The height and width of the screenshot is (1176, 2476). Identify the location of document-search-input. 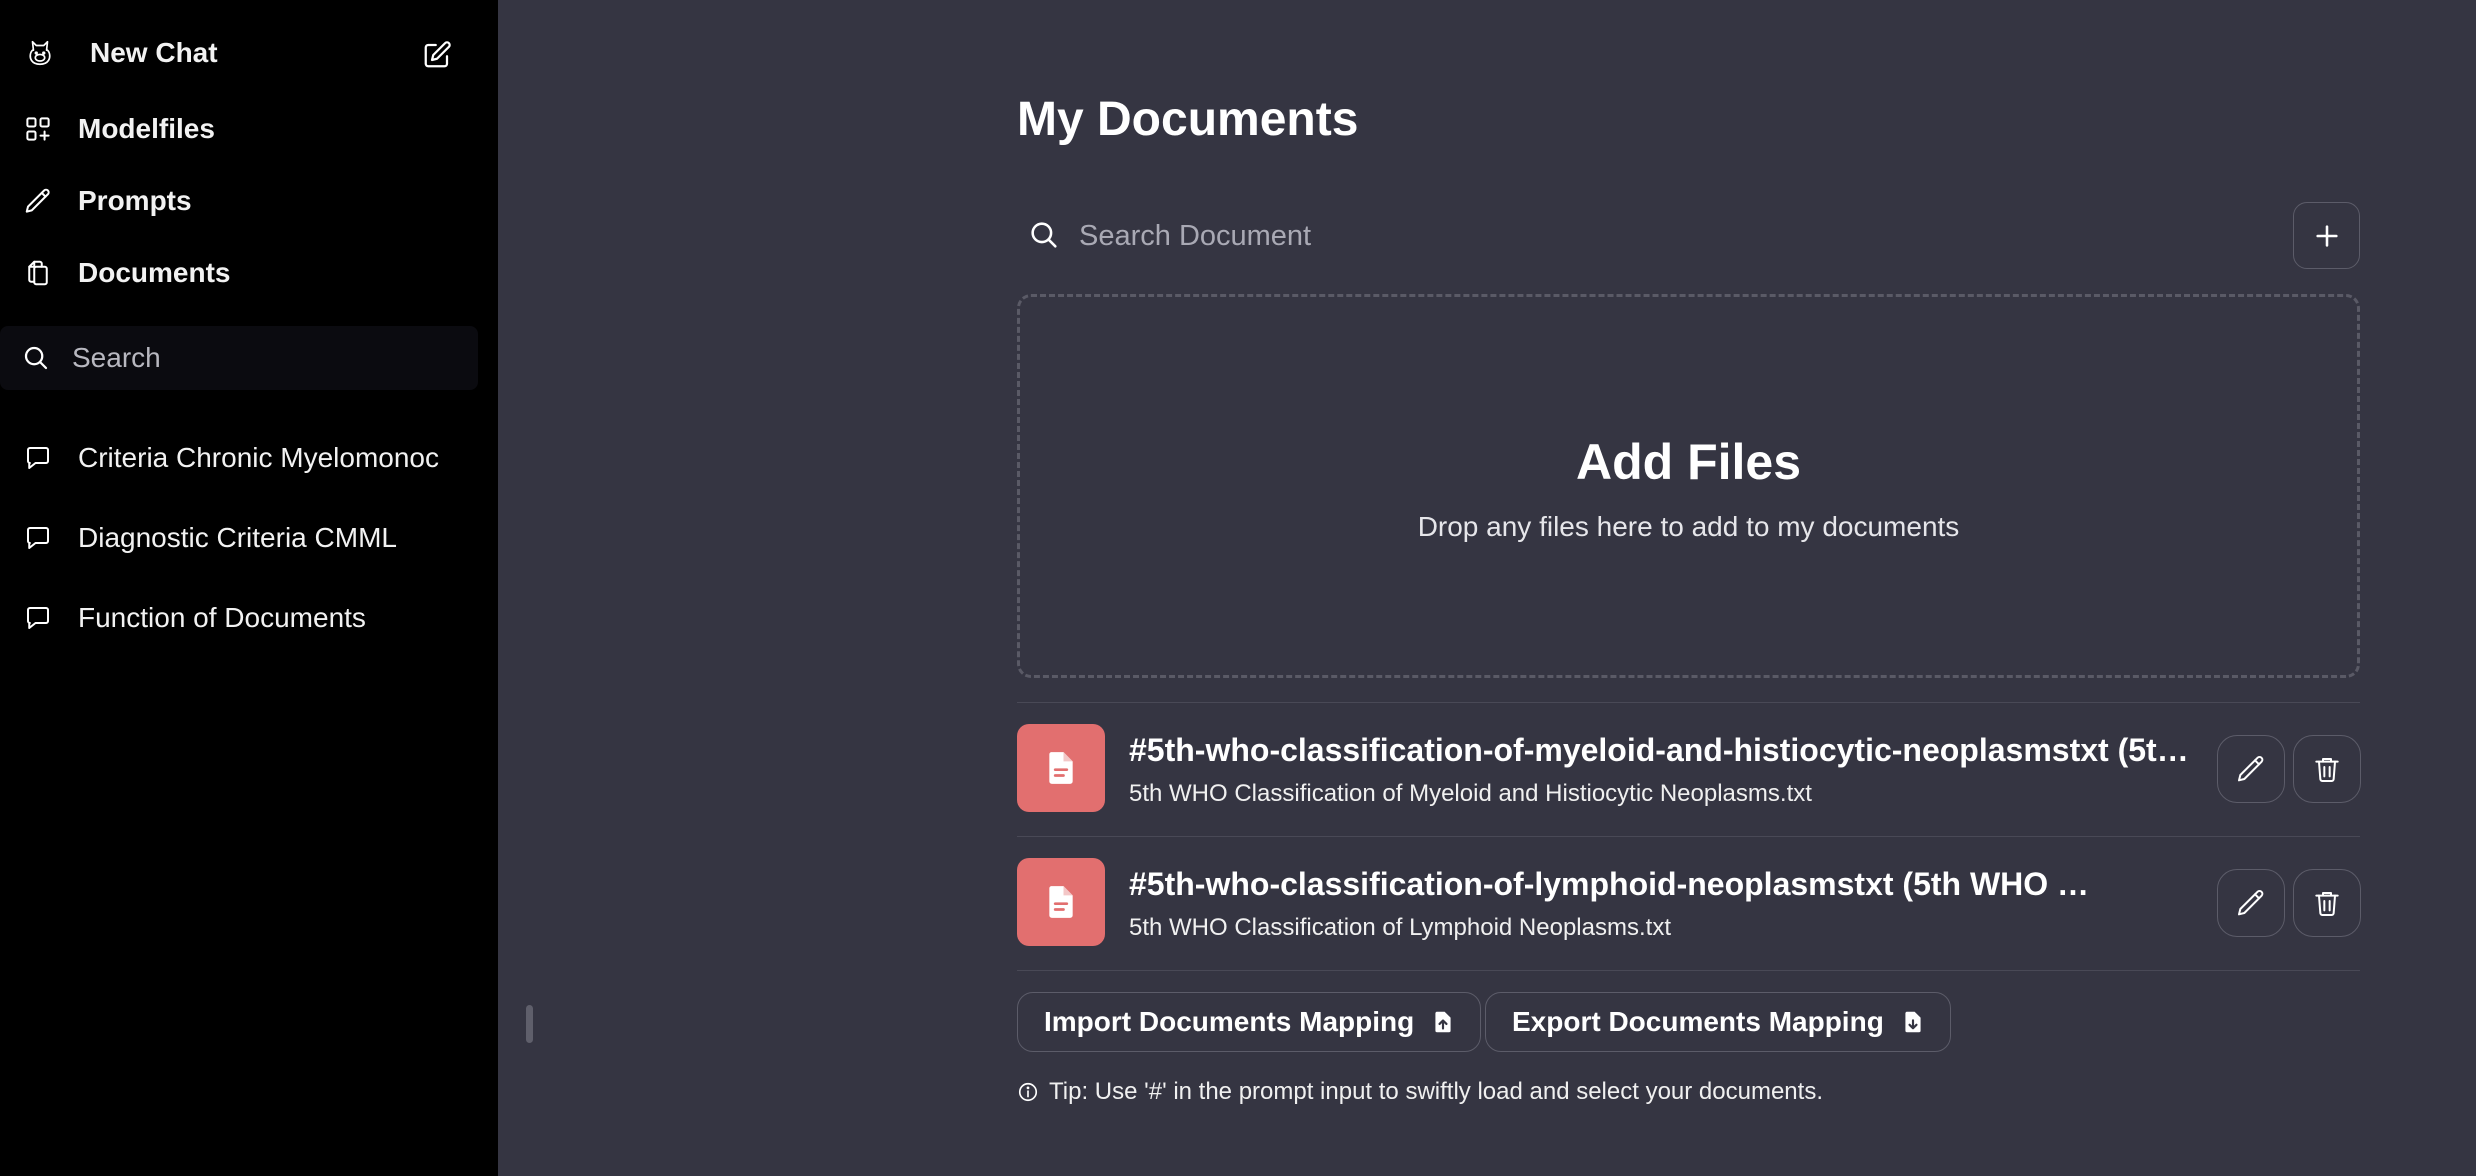
(1654, 236).